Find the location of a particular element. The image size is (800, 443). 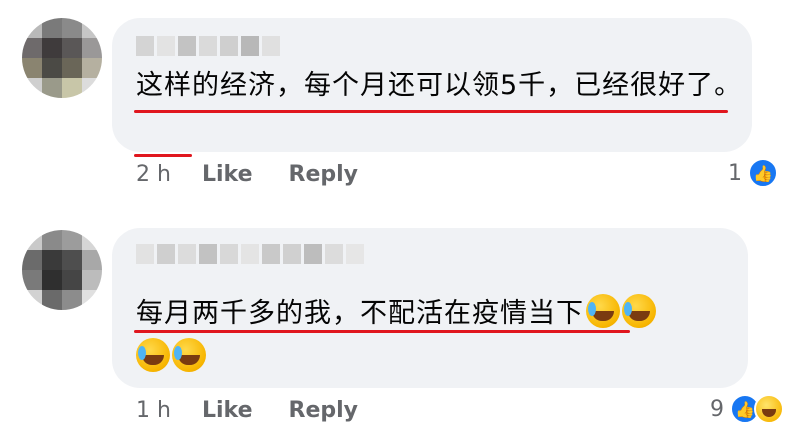

reaction-summary: 1 👍 is located at coordinates (753, 173).